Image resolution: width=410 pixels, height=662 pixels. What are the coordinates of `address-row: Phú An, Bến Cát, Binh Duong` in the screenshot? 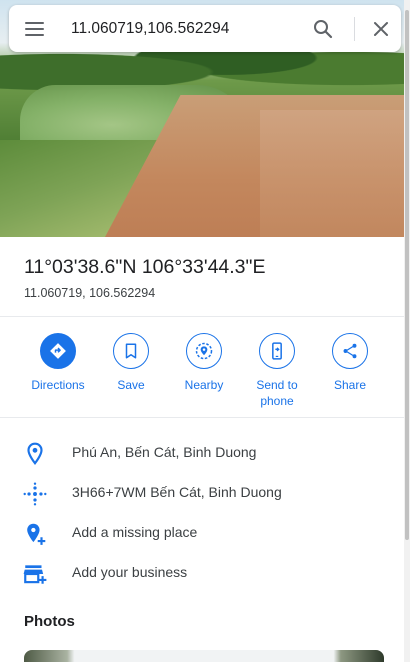 It's located at (202, 453).